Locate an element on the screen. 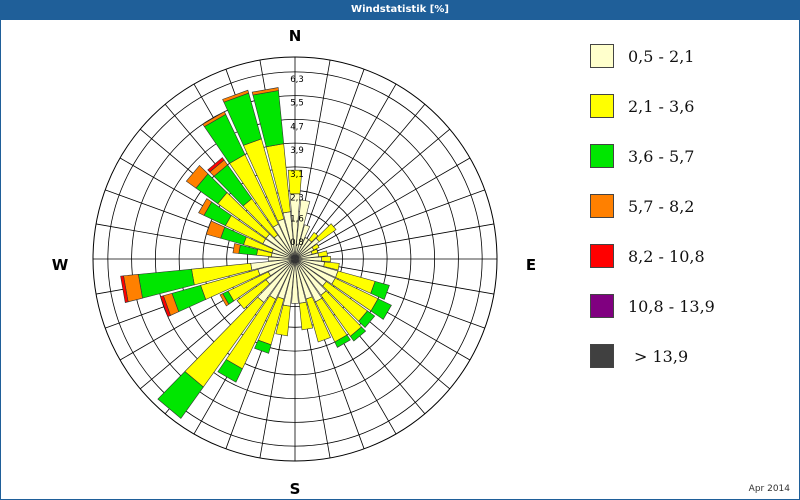  legend-label: 3,6 - 5,7 is located at coordinates (661, 156).